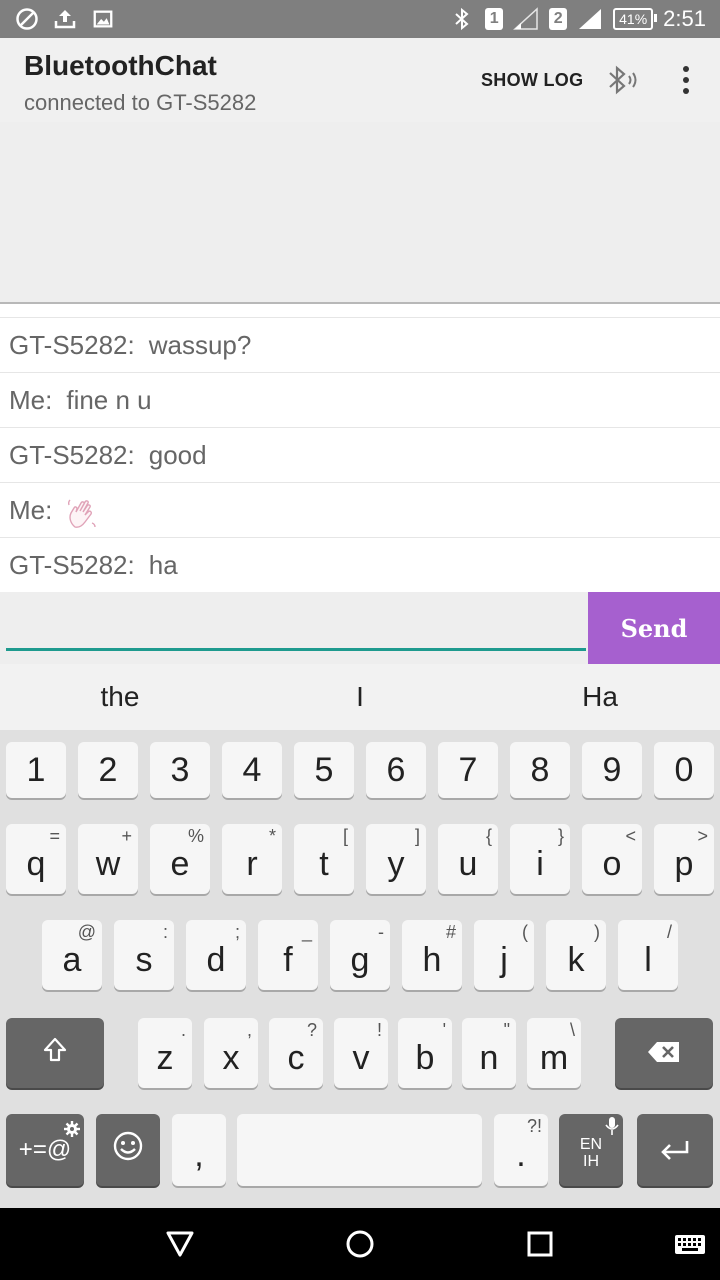 This screenshot has width=720, height=1280. I want to click on key: 3, so click(180, 770).